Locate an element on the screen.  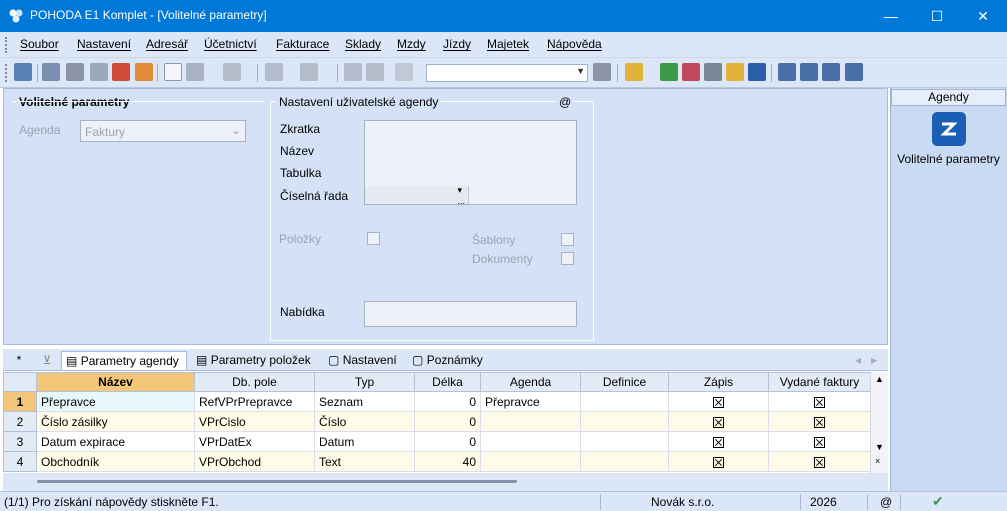
row-number: 4 is located at coordinates (20, 461).